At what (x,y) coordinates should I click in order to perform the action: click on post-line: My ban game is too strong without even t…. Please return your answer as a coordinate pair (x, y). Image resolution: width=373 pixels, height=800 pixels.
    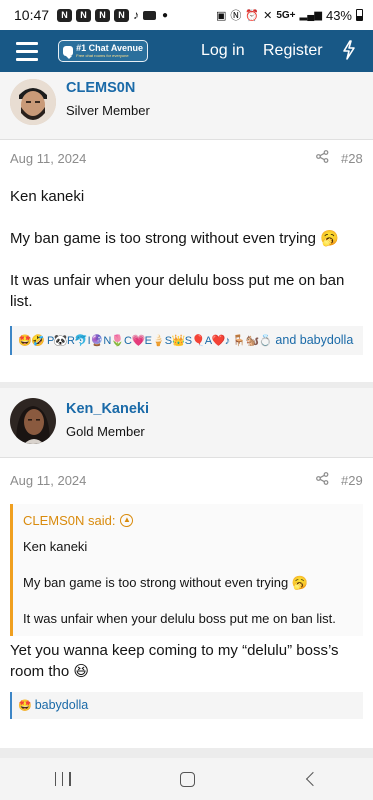
    Looking at the image, I should click on (174, 238).